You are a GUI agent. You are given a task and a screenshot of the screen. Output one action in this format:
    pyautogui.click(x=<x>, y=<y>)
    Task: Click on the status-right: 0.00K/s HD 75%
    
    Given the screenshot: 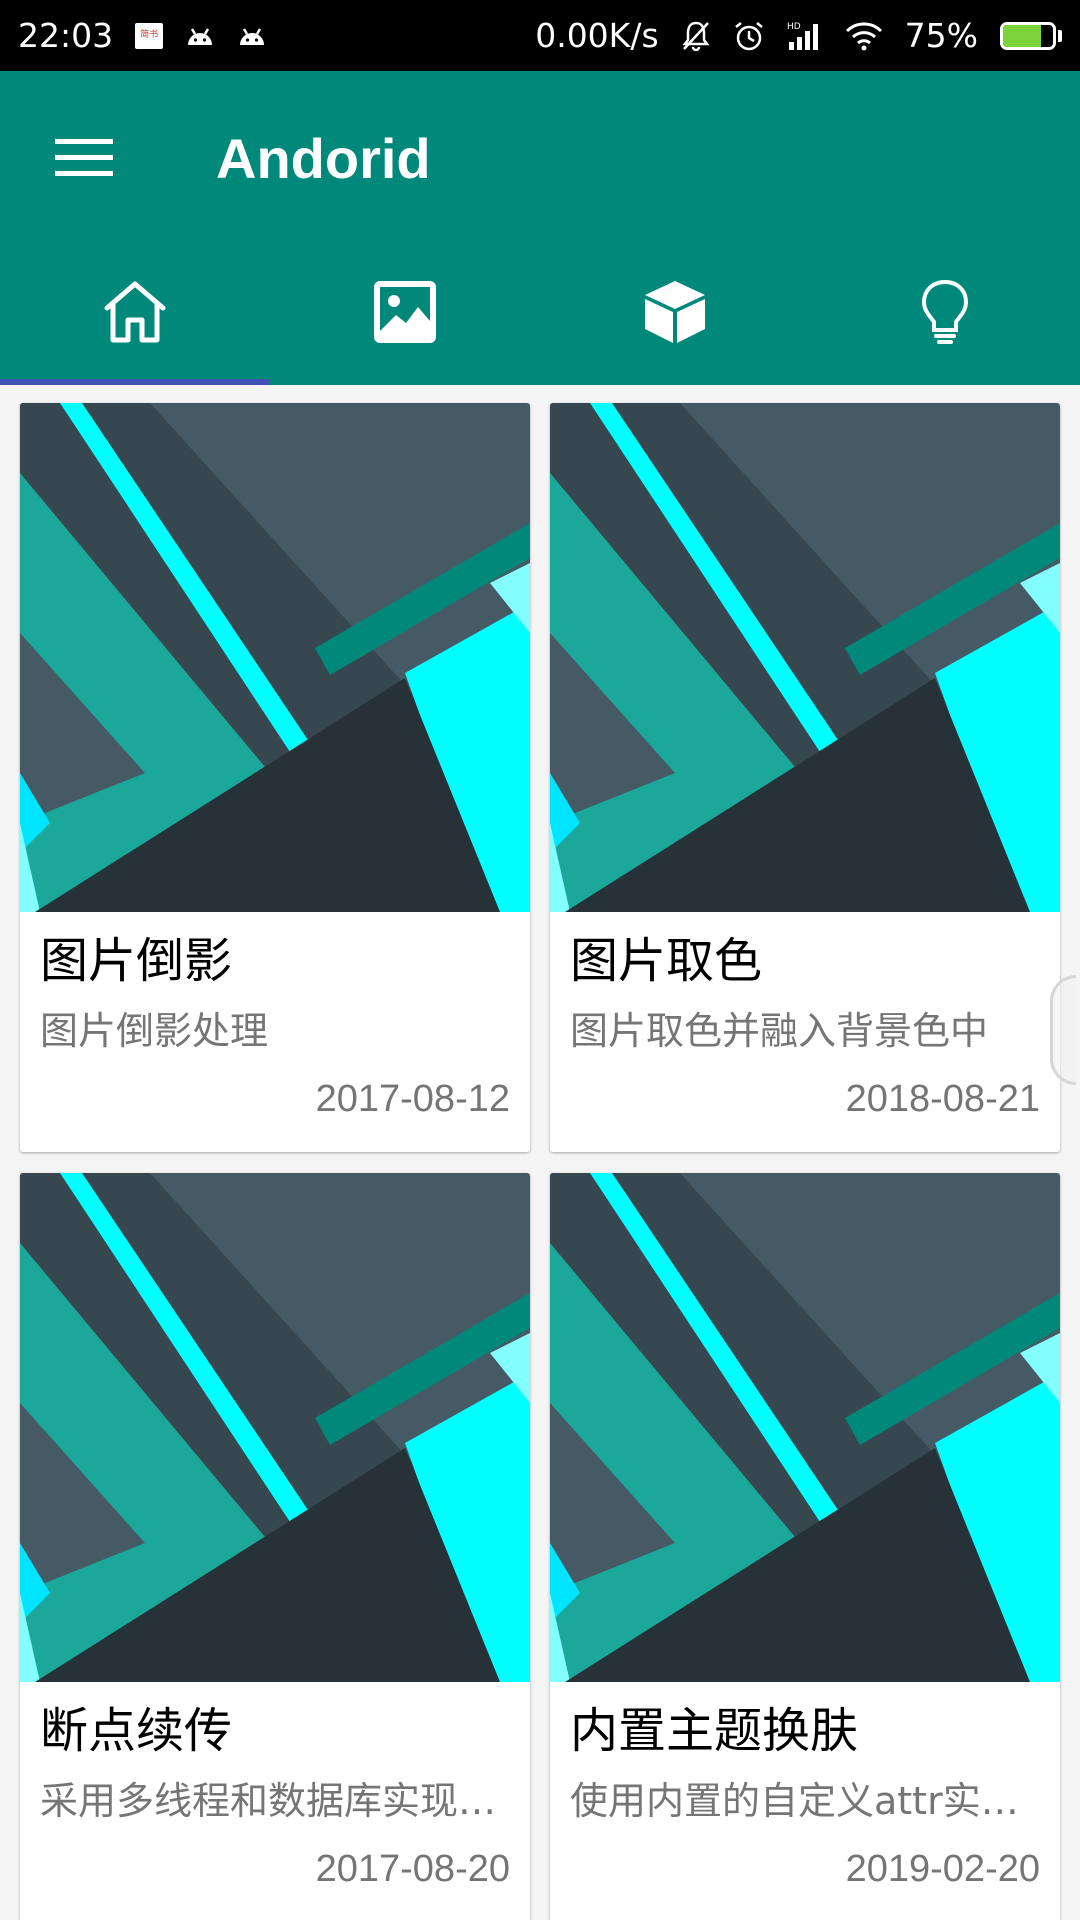 What is the action you would take?
    pyautogui.click(x=798, y=35)
    